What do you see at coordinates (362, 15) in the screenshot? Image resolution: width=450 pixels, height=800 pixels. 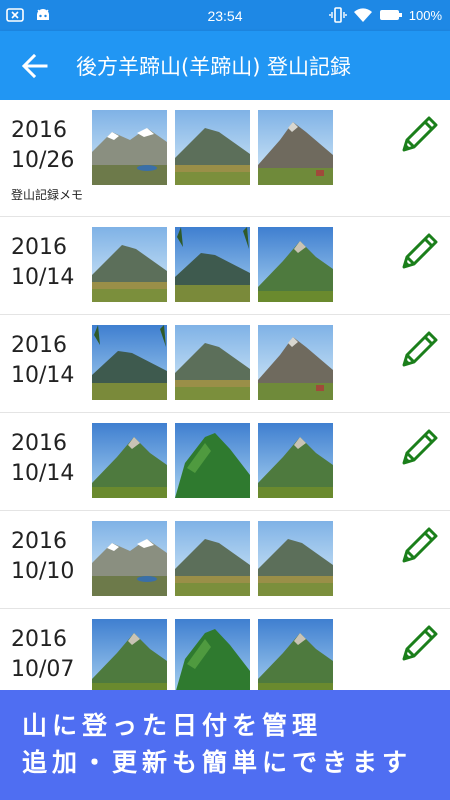 I see `wifi-icon` at bounding box center [362, 15].